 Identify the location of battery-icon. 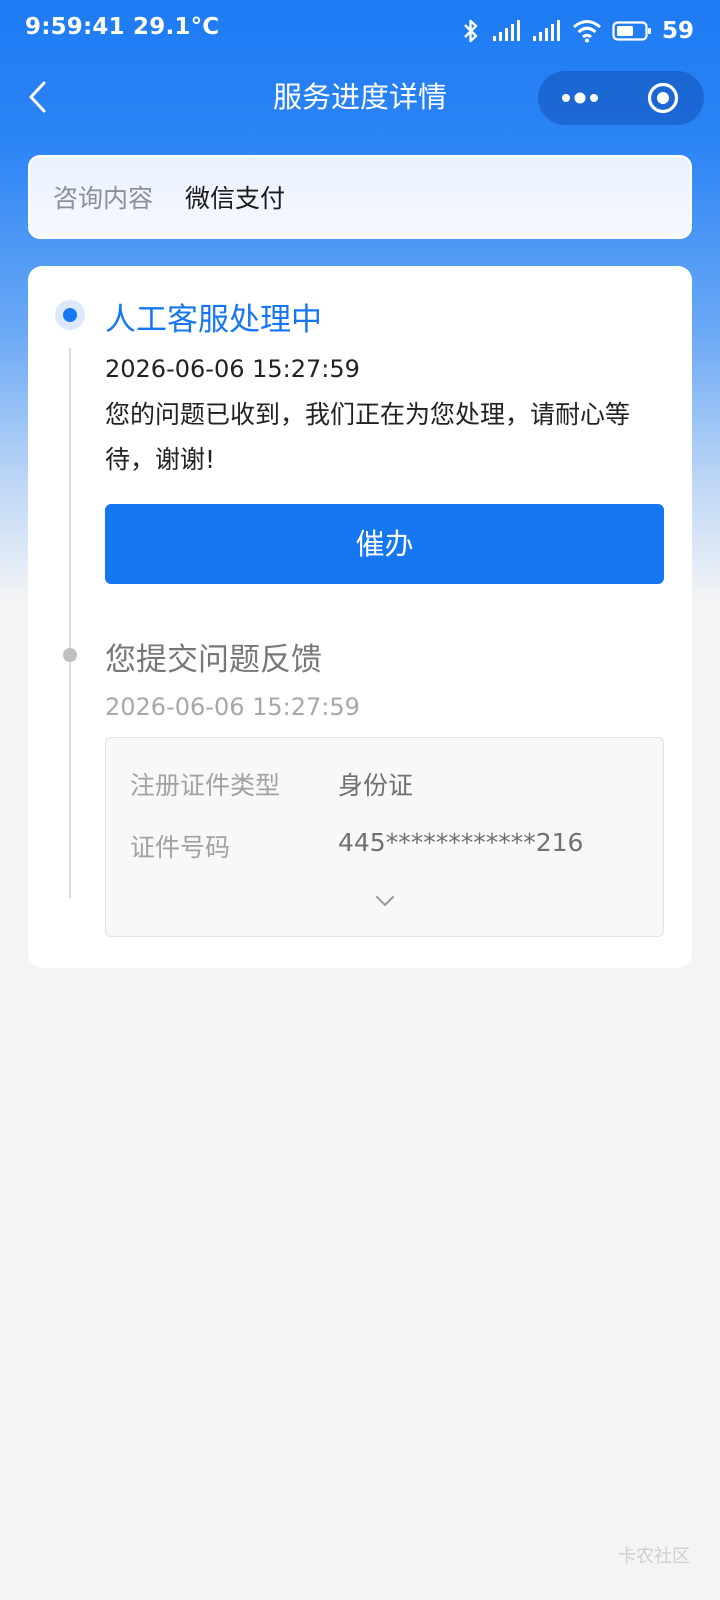
(631, 31).